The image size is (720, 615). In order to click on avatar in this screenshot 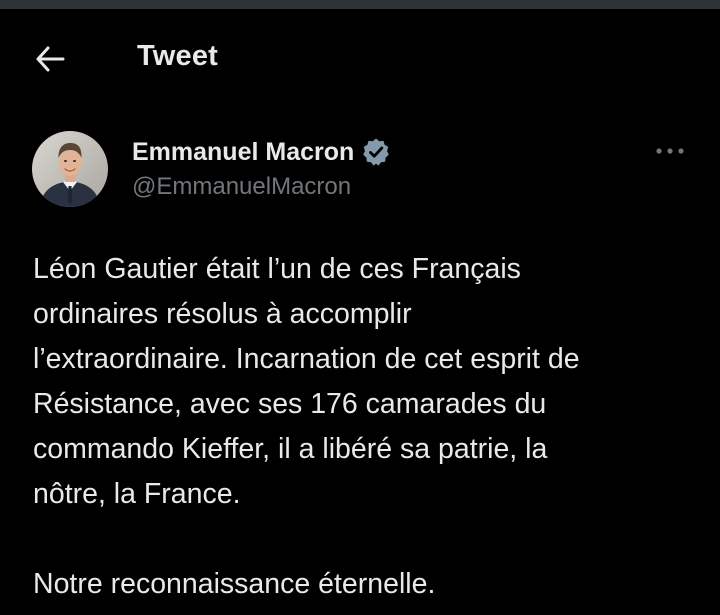, I will do `click(70, 169)`.